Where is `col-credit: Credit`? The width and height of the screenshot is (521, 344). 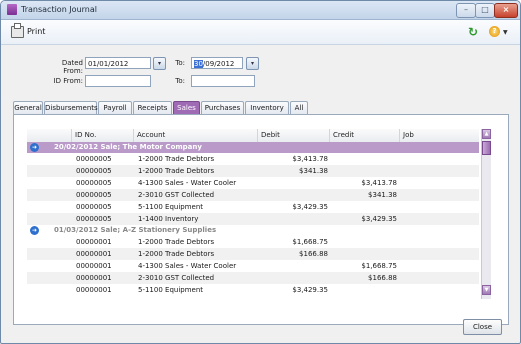
col-credit: Credit is located at coordinates (364, 135).